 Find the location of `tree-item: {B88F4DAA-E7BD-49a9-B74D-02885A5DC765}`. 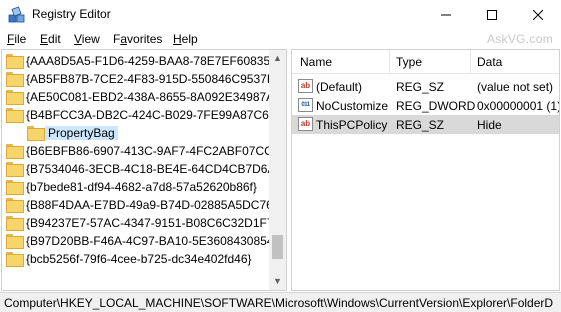

tree-item: {B88F4DAA-E7BD-49a9-B74D-02885A5DC765} is located at coordinates (143, 205).